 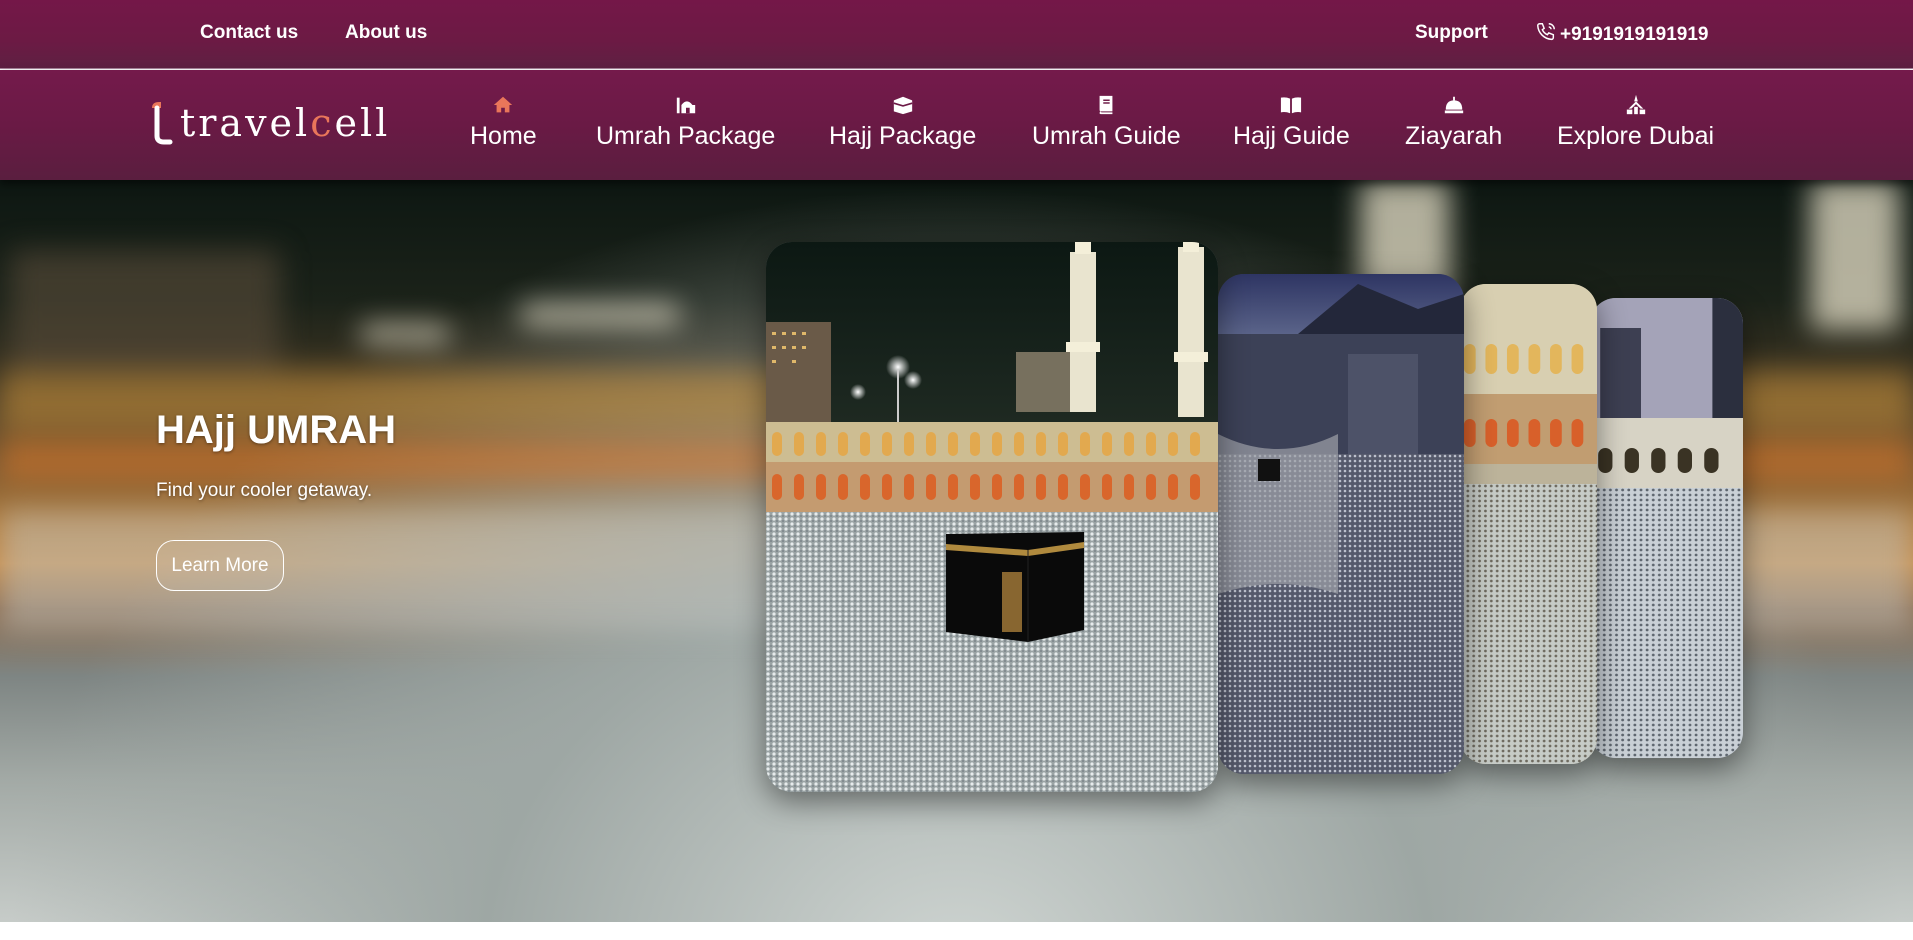 I want to click on learn-more-button: Learn More, so click(x=220, y=565).